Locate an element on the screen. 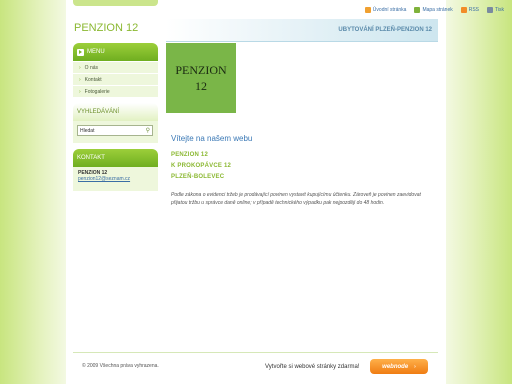 The image size is (512, 384). search-title-bar: VYHLEDÁVÁNÍ is located at coordinates (115, 112).